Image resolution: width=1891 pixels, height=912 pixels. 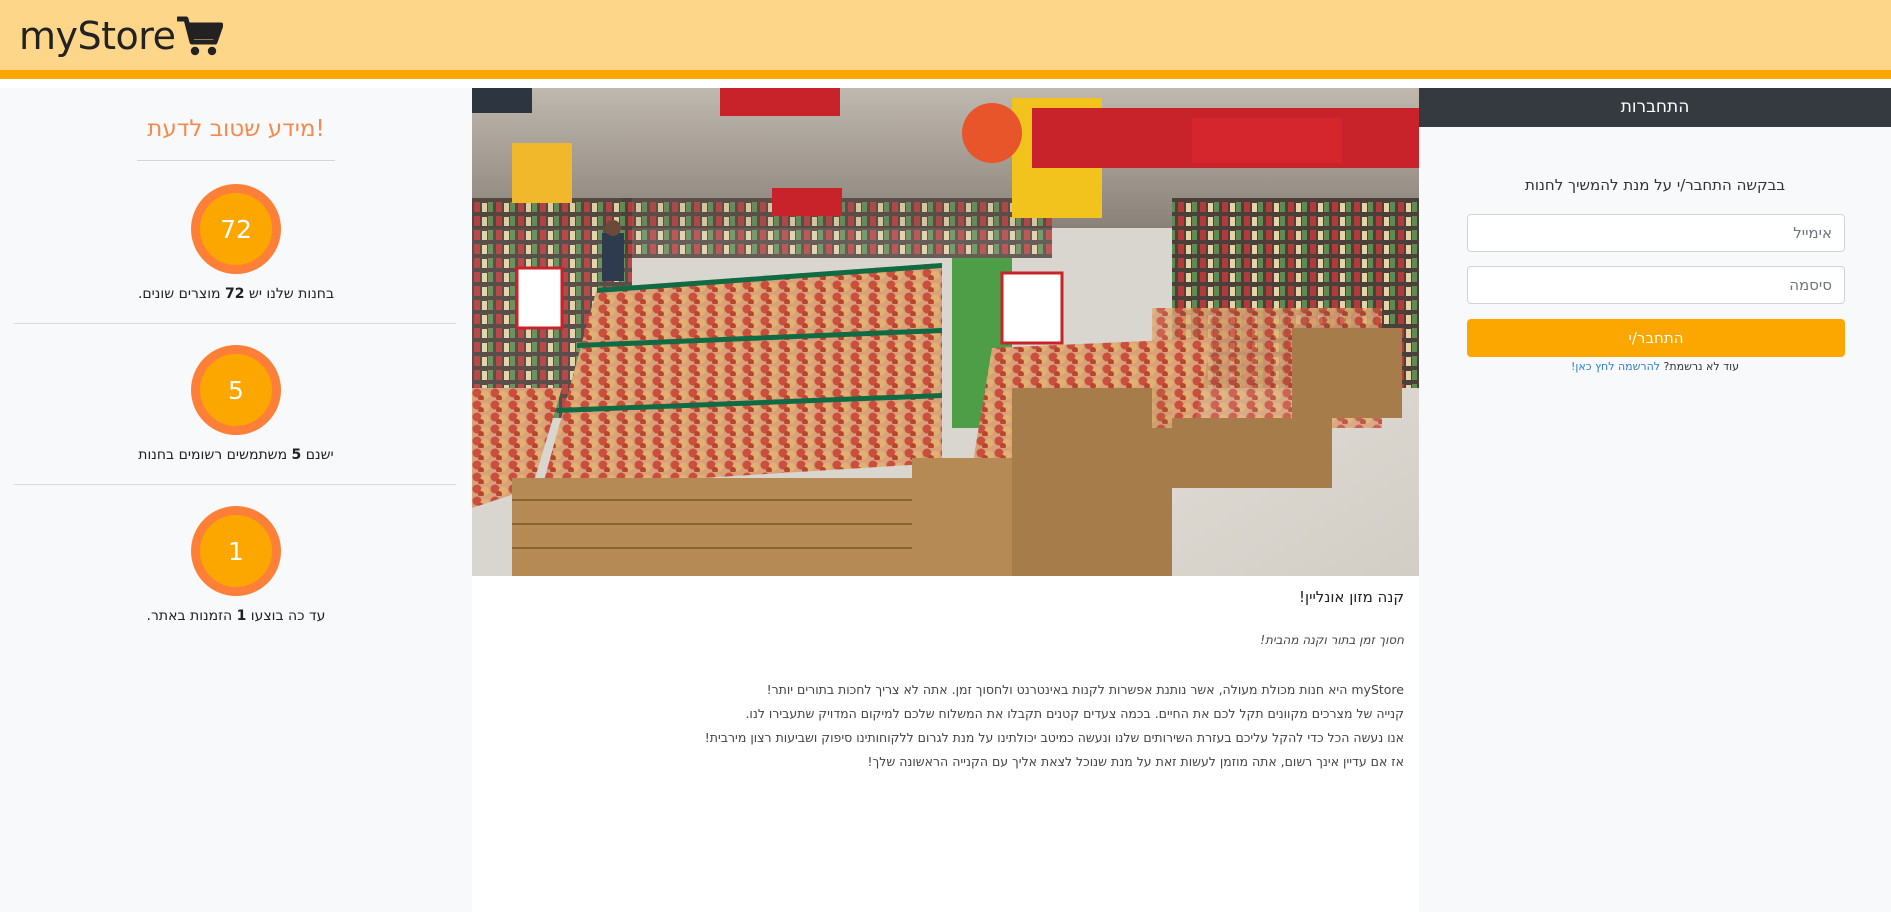 What do you see at coordinates (1615, 366) in the screenshot?
I see `register-link: להרשמה לחץ כאן!` at bounding box center [1615, 366].